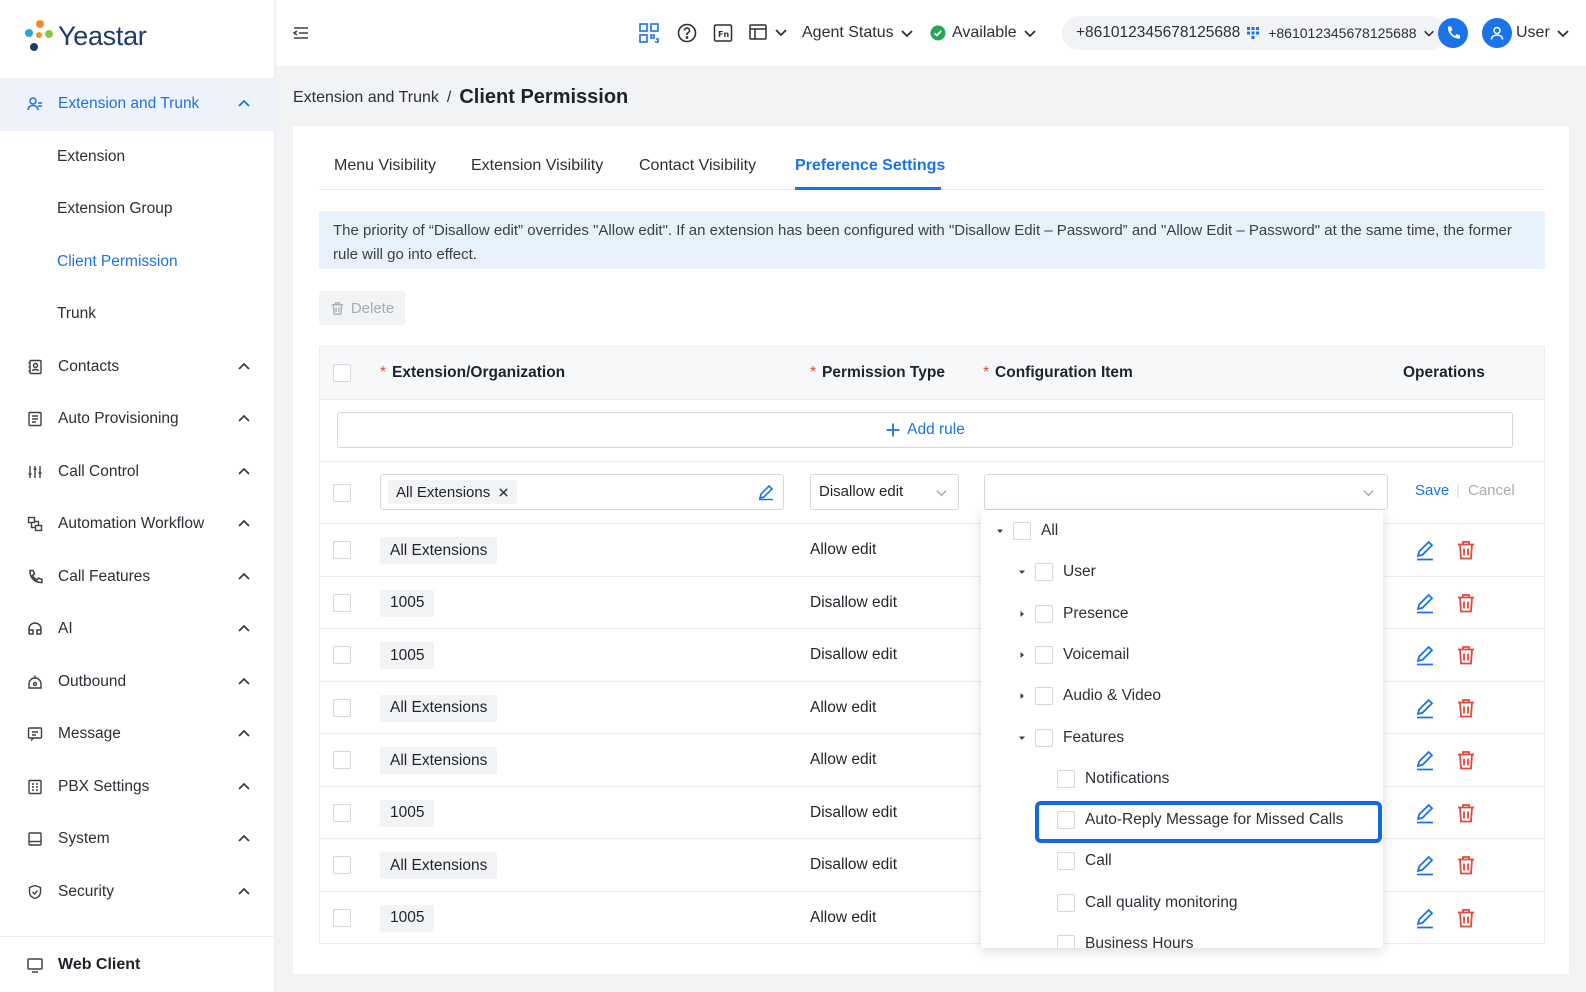  I want to click on sidebar-item-automation-workflow: Automation Workflow, so click(137, 524).